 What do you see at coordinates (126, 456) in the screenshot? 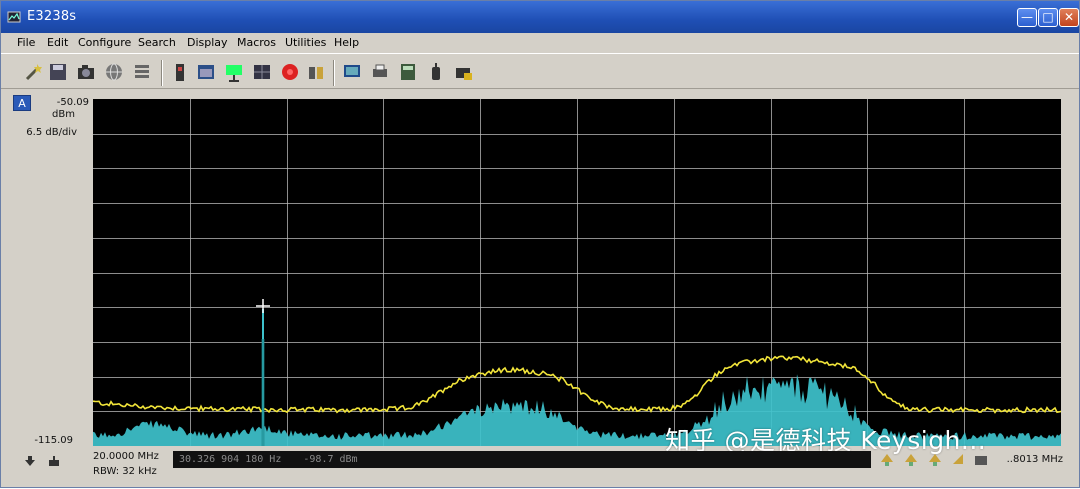
I see `start-frequency: 20.0000 MHz` at bounding box center [126, 456].